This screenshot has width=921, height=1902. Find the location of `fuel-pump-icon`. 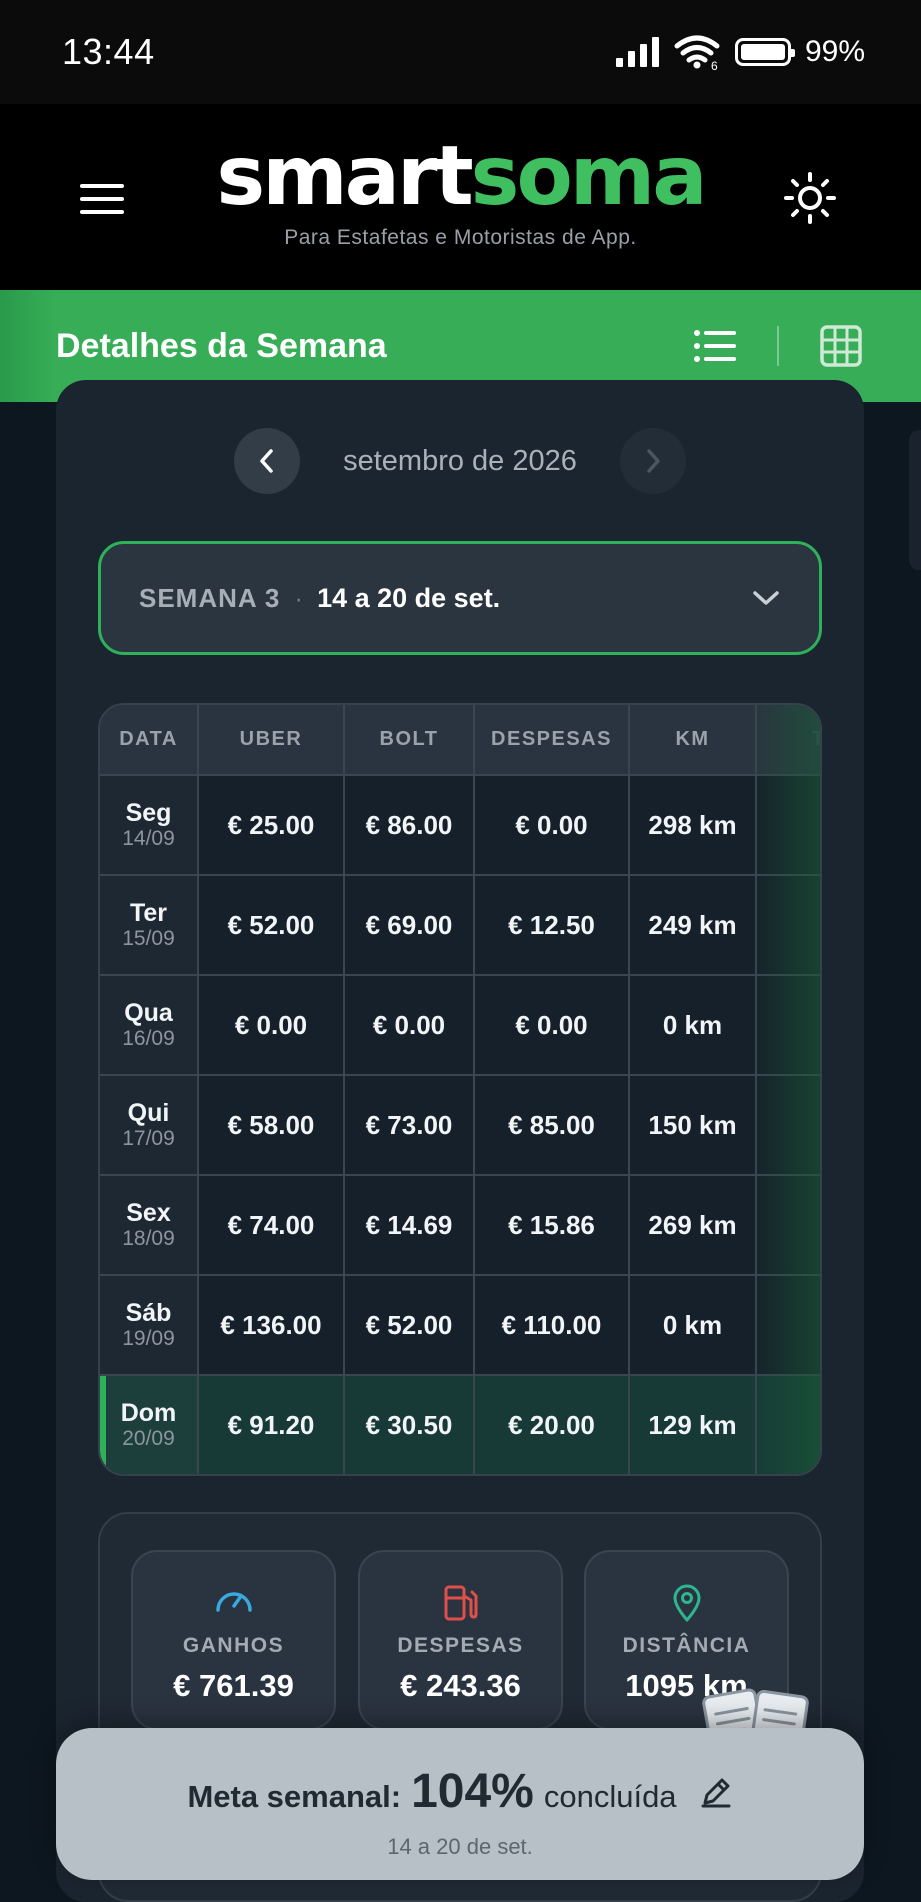

fuel-pump-icon is located at coordinates (460, 1603).